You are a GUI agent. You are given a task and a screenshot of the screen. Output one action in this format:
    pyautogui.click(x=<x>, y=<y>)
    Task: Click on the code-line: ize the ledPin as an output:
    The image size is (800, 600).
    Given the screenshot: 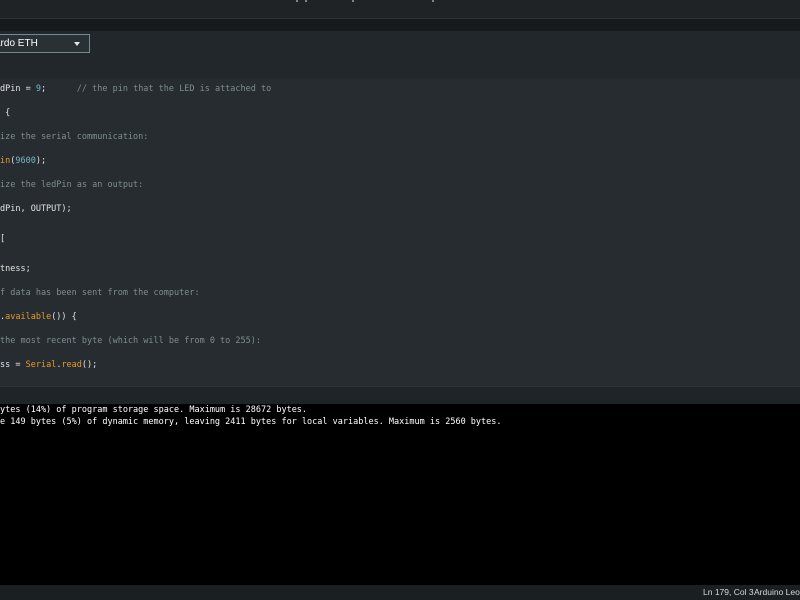 What is the action you would take?
    pyautogui.click(x=71, y=185)
    